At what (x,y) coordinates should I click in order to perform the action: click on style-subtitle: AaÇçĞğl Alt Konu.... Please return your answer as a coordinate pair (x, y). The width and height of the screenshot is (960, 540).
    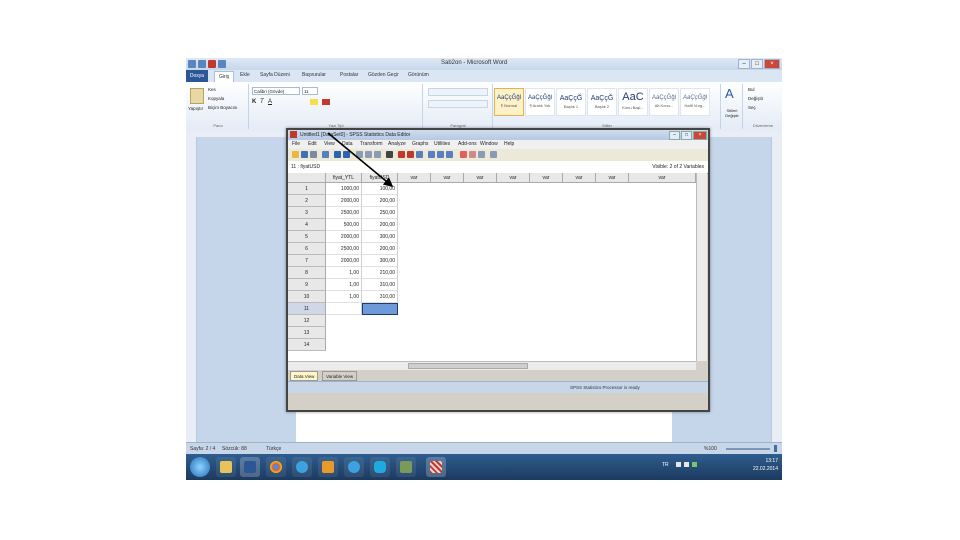
    Looking at the image, I should click on (664, 102).